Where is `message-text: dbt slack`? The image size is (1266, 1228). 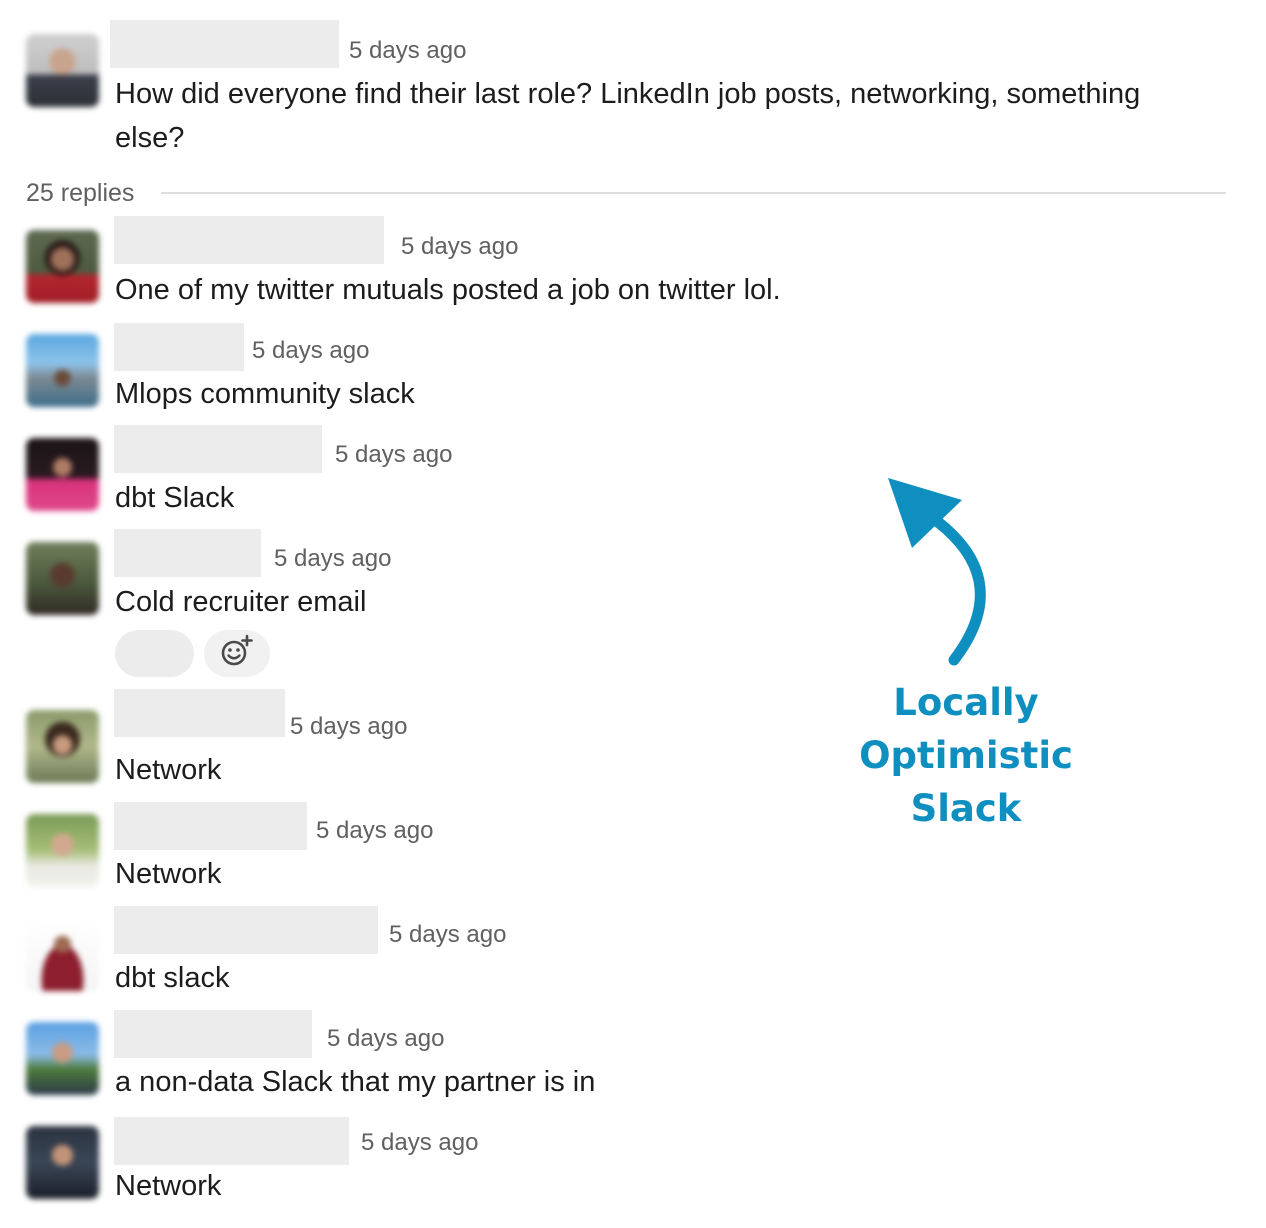 message-text: dbt slack is located at coordinates (172, 978).